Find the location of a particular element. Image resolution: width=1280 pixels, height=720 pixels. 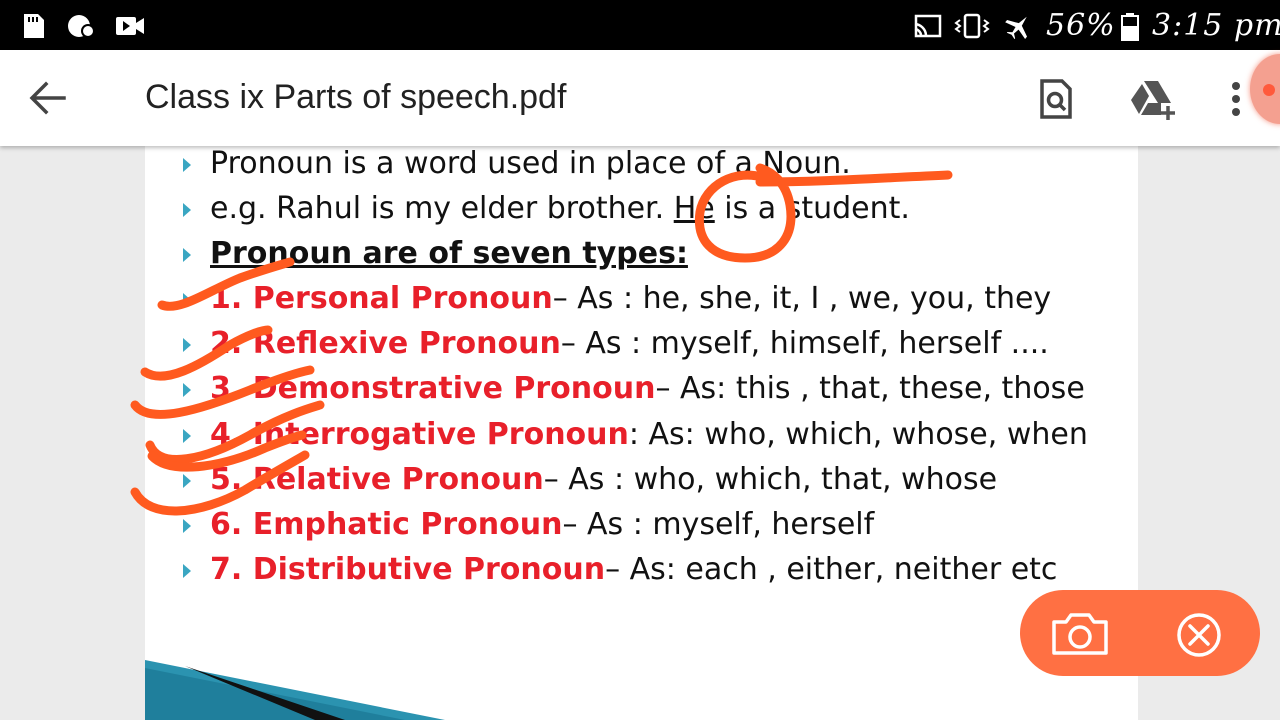

pronoun-type-label: 6. Emphatic Pronoun is located at coordinates (386, 524).